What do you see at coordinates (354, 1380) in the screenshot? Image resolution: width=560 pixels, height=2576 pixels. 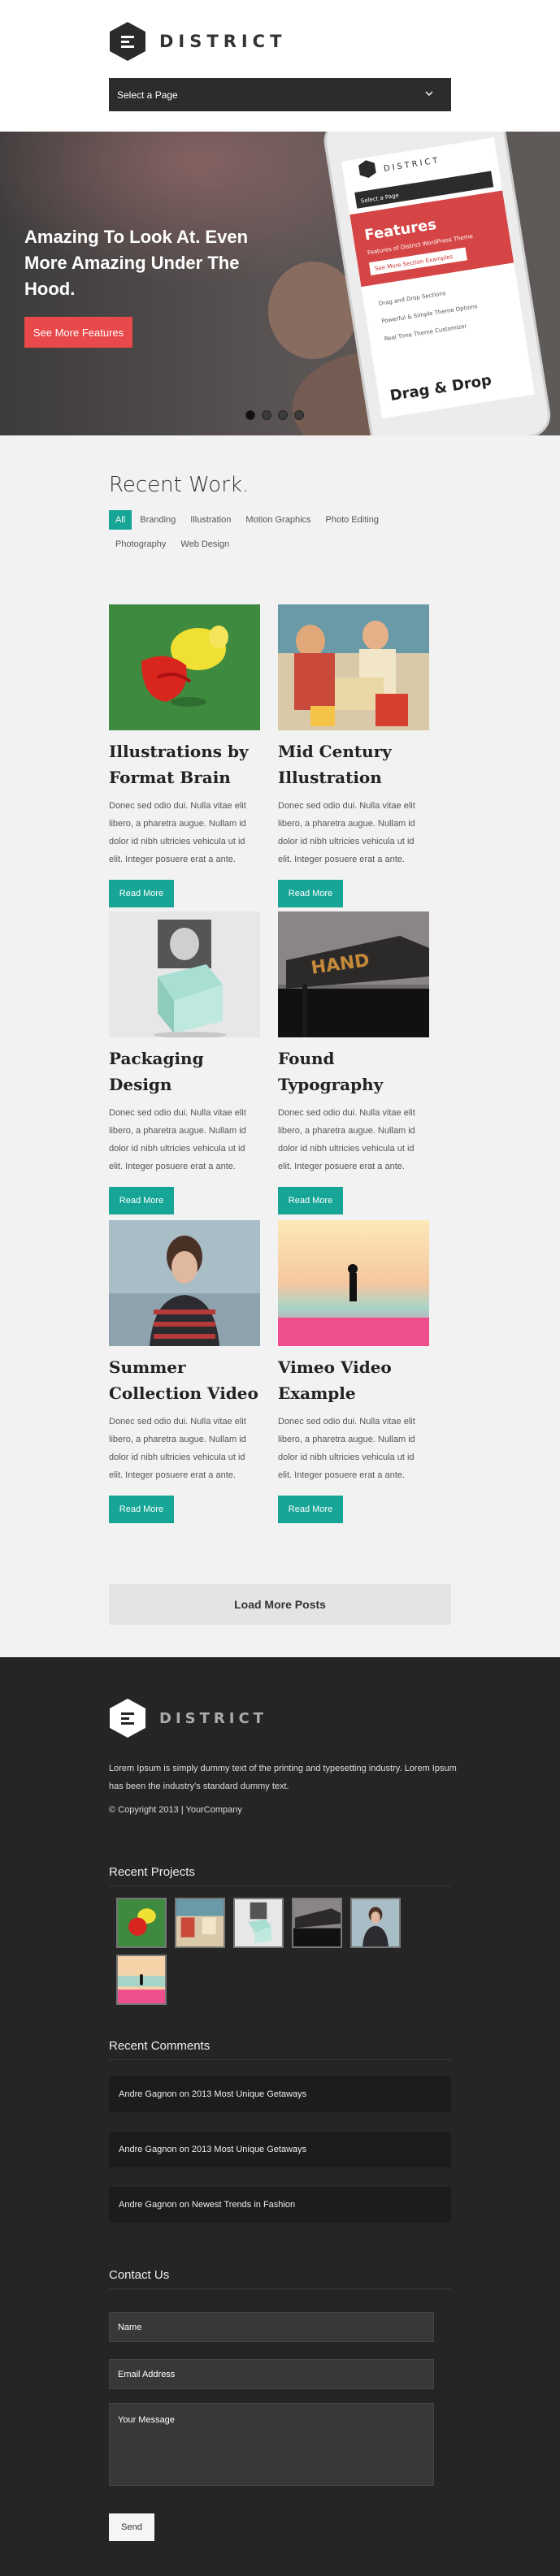 I see `portfolio-title: Vimeo Video Example` at bounding box center [354, 1380].